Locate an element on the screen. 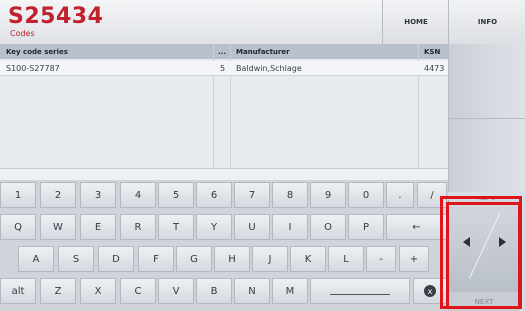 The width and height of the screenshot is (525, 311). cell-series: S100-S27787 is located at coordinates (33, 68).